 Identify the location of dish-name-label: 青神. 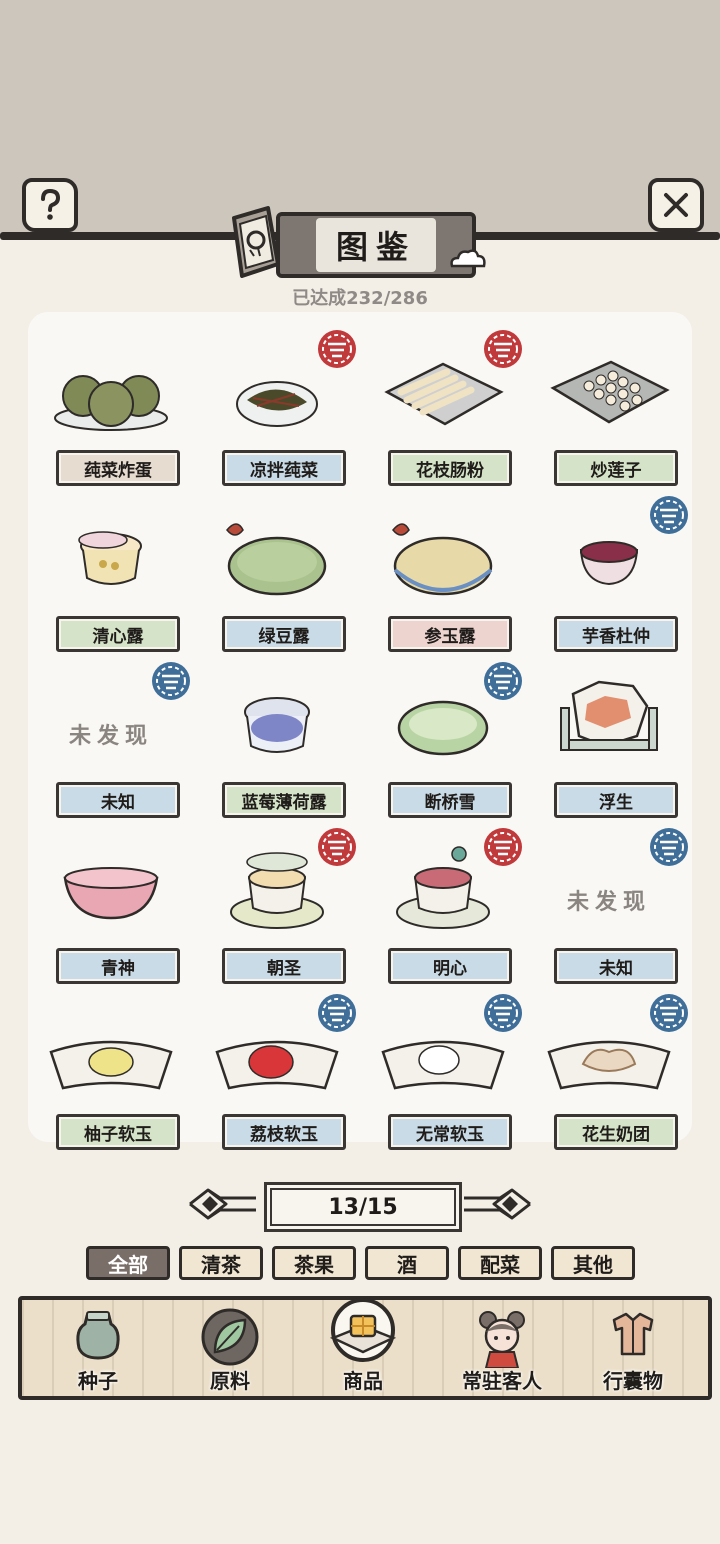
(118, 966).